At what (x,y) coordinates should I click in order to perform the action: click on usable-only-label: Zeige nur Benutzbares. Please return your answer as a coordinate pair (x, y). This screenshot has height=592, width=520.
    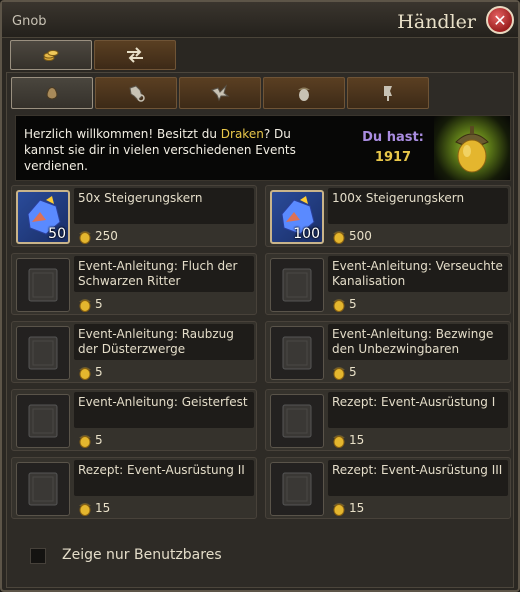
    Looking at the image, I should click on (142, 555).